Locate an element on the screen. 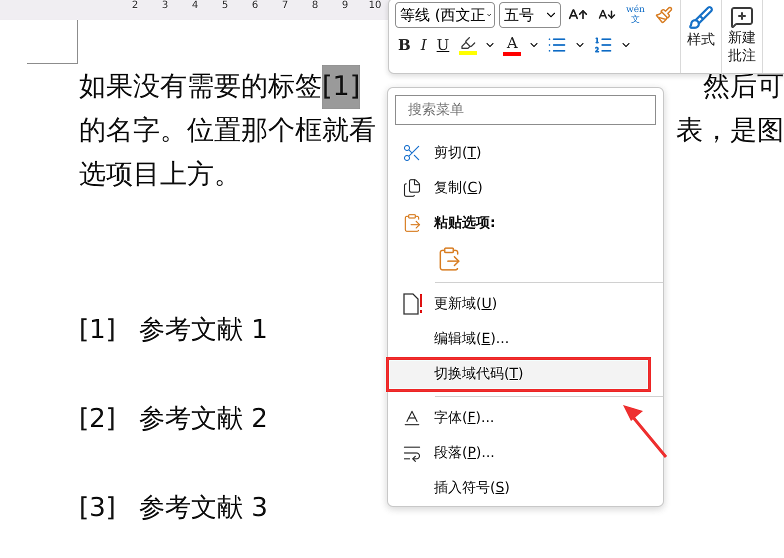 The image size is (784, 558). comment-icon is located at coordinates (742, 17).